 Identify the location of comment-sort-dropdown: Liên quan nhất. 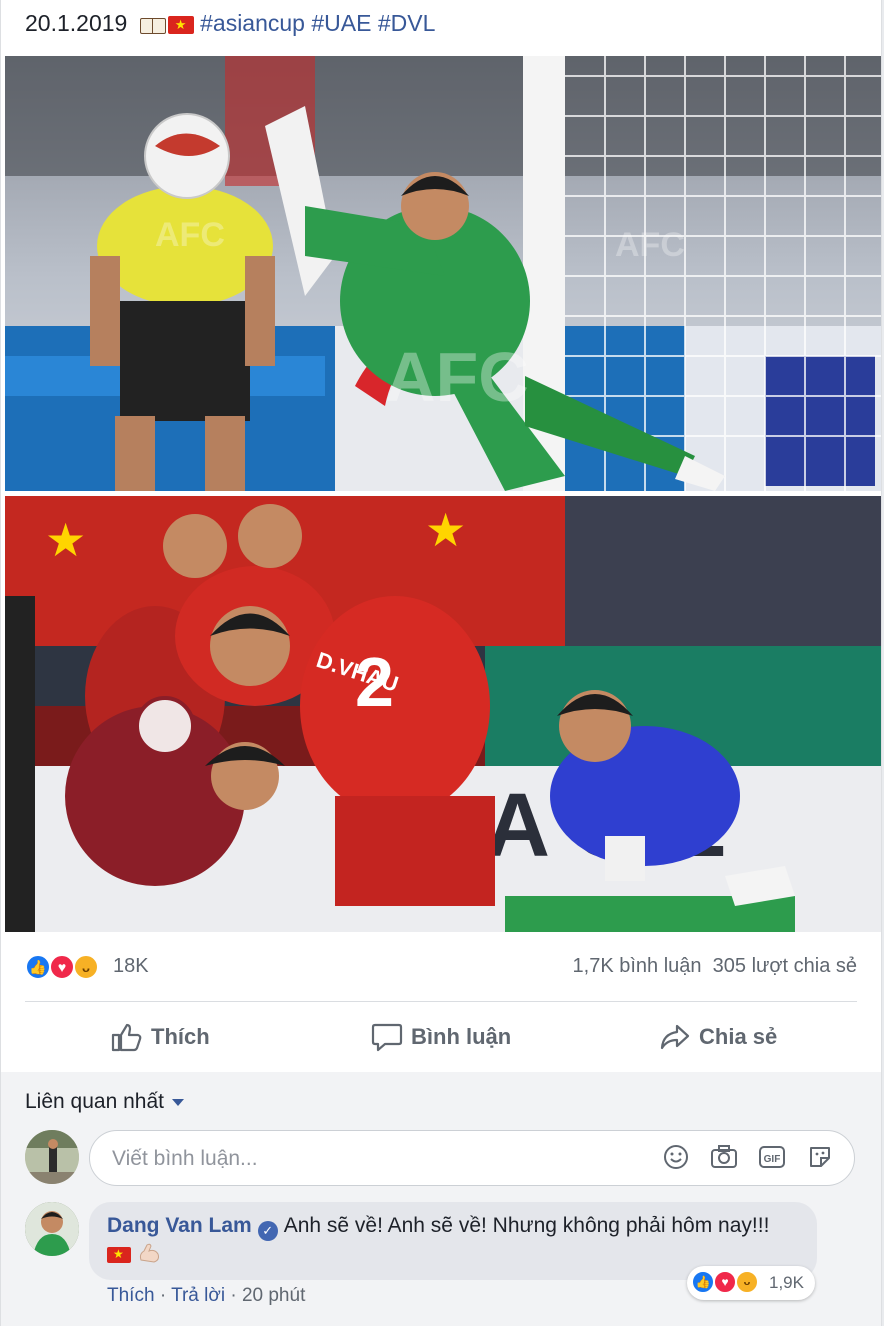
(104, 1102).